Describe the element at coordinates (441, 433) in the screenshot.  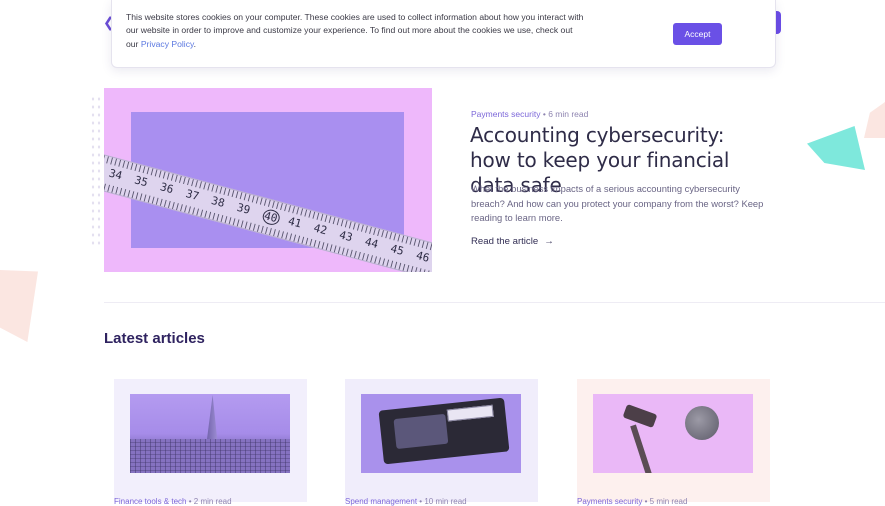
I see `card-image-wallet` at that location.